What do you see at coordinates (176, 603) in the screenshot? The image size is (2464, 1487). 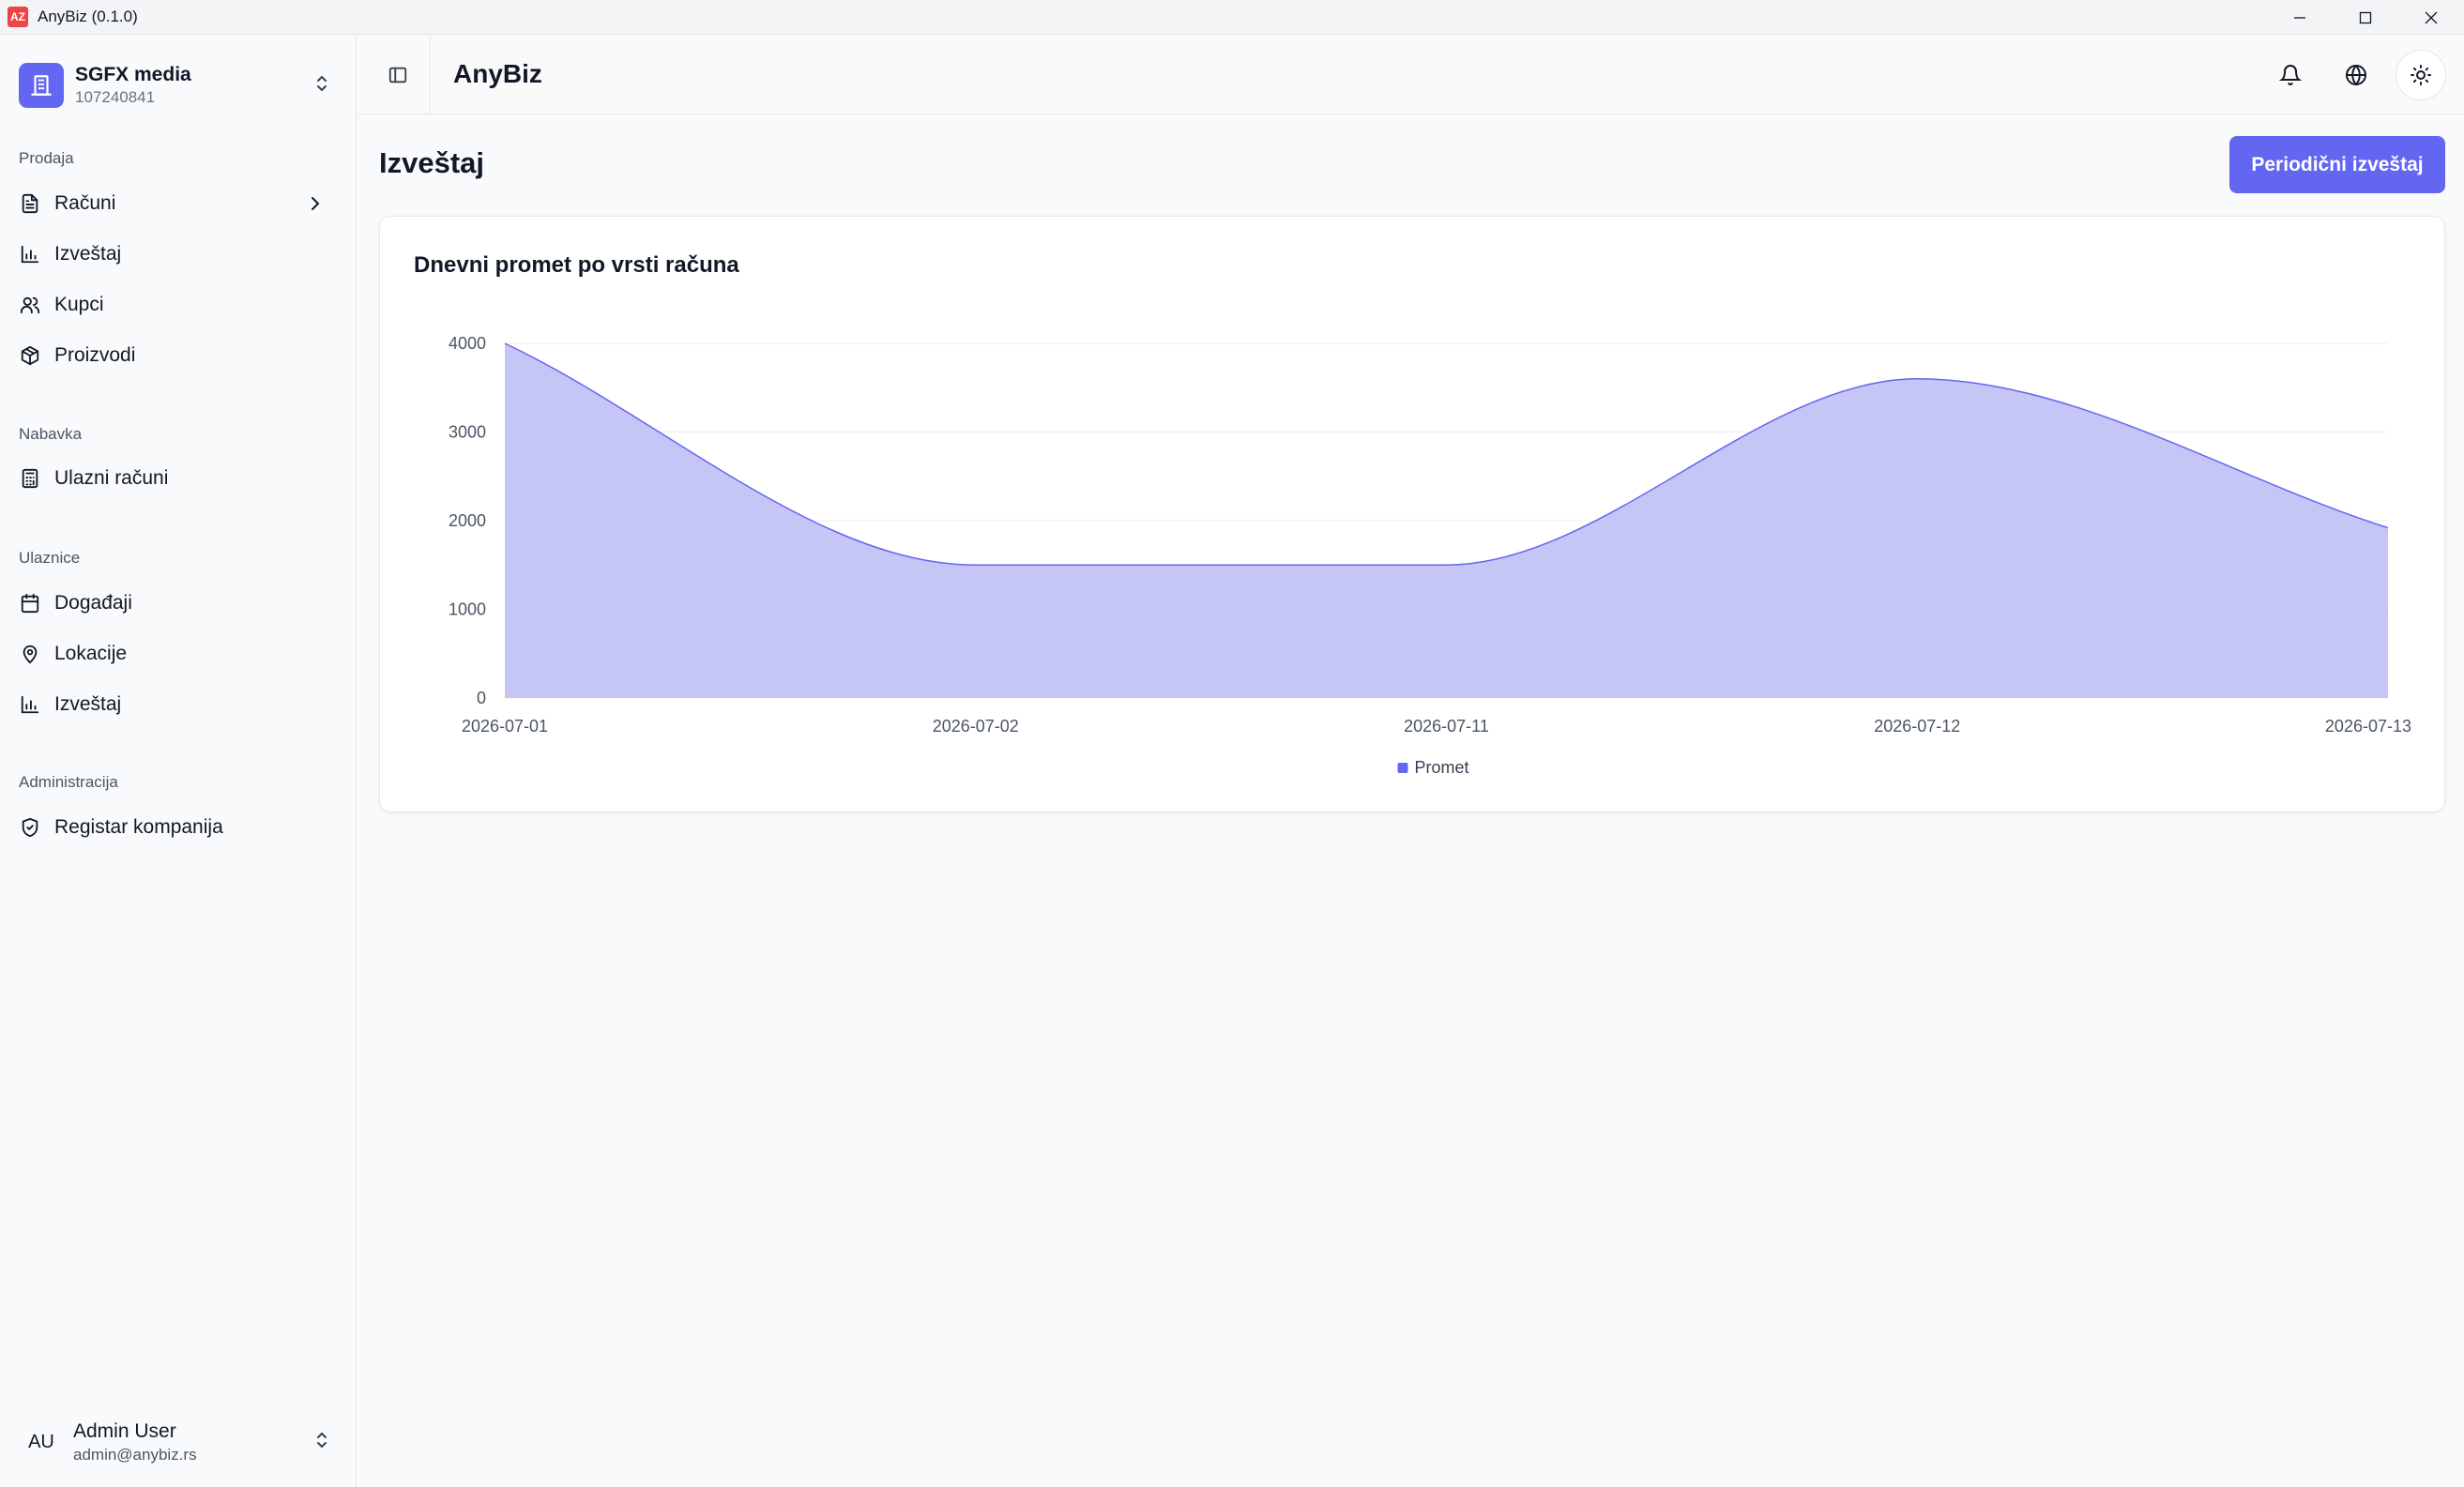 I see `sidebar-item-dogadjaji: Događaji` at bounding box center [176, 603].